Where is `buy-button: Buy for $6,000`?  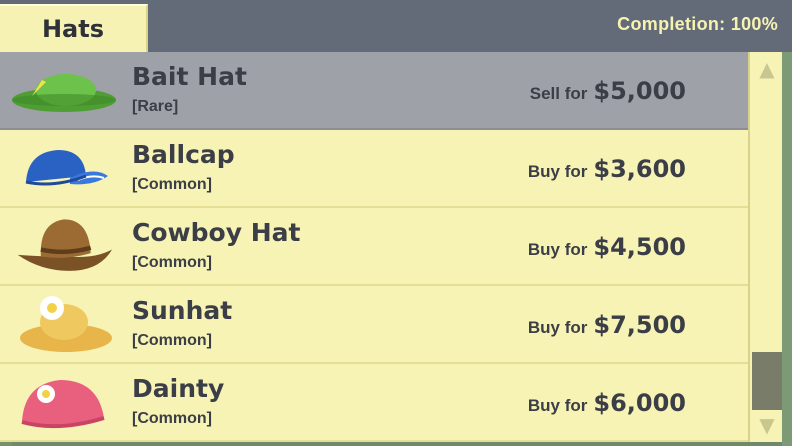
buy-button: Buy for $6,000 is located at coordinates (607, 403).